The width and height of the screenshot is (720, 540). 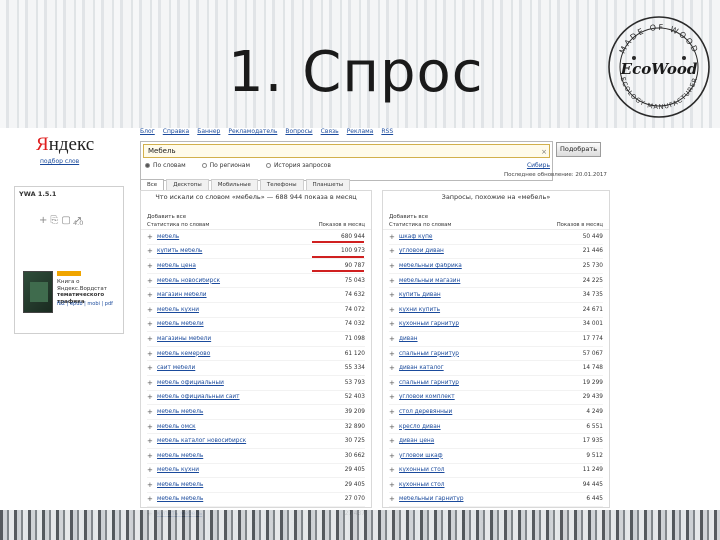 What do you see at coordinates (225, 165) in the screenshot?
I see `radio-by-regions: По регионам` at bounding box center [225, 165].